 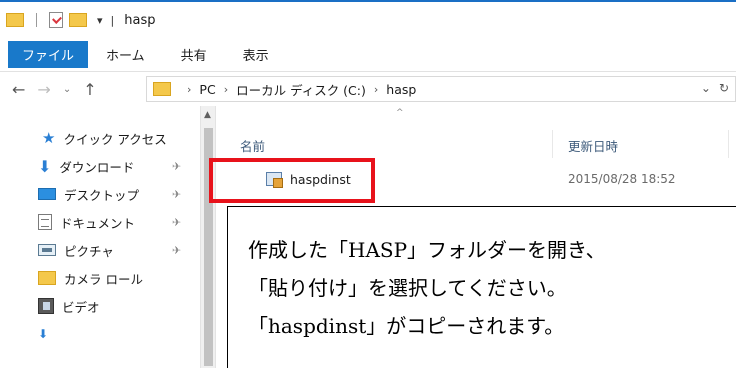 I want to click on nav-pane-scrollbar: ▲, so click(x=208, y=237).